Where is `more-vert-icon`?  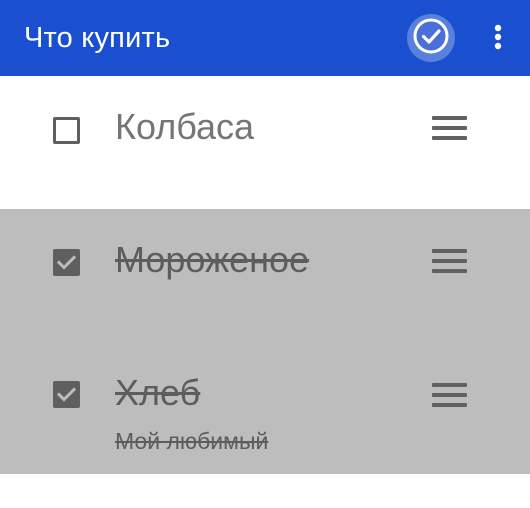 more-vert-icon is located at coordinates (498, 37).